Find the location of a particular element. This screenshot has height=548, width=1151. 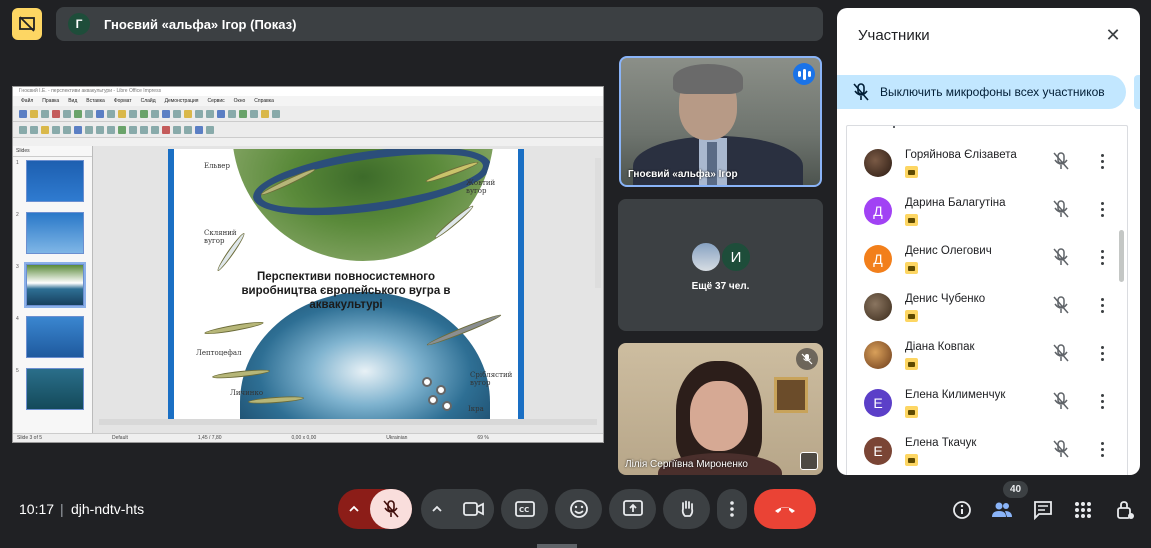

menu-item: Формат is located at coordinates (122, 101).